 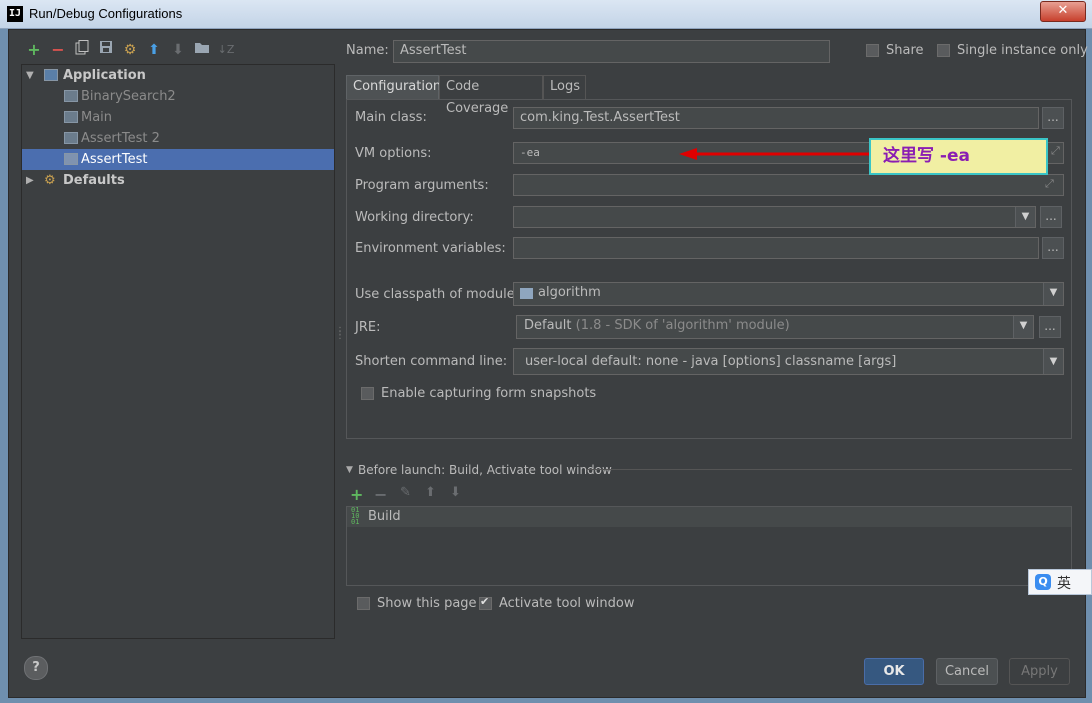 What do you see at coordinates (202, 50) in the screenshot?
I see `folder-icon` at bounding box center [202, 50].